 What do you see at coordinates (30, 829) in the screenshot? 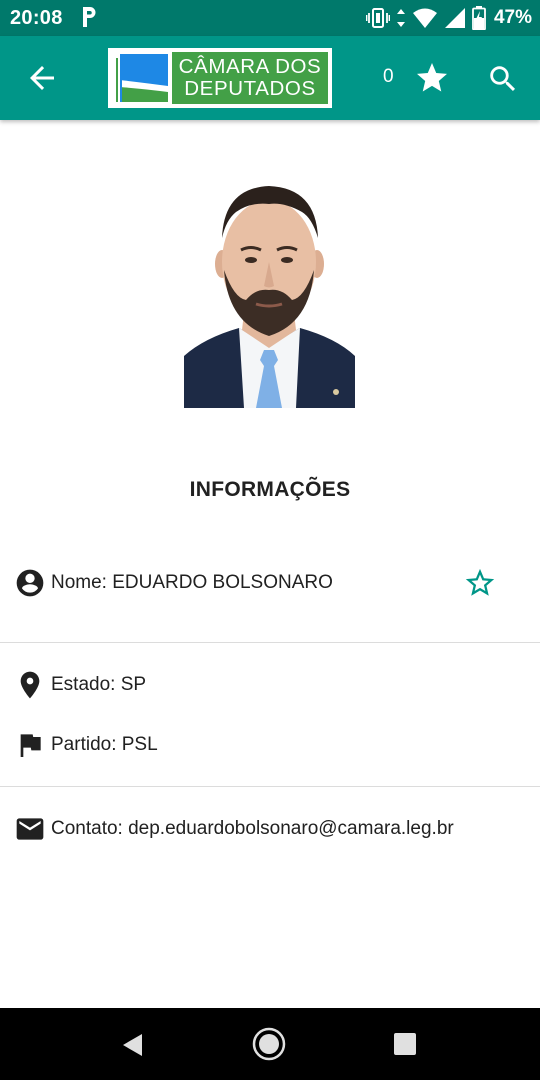
I see `email-icon` at bounding box center [30, 829].